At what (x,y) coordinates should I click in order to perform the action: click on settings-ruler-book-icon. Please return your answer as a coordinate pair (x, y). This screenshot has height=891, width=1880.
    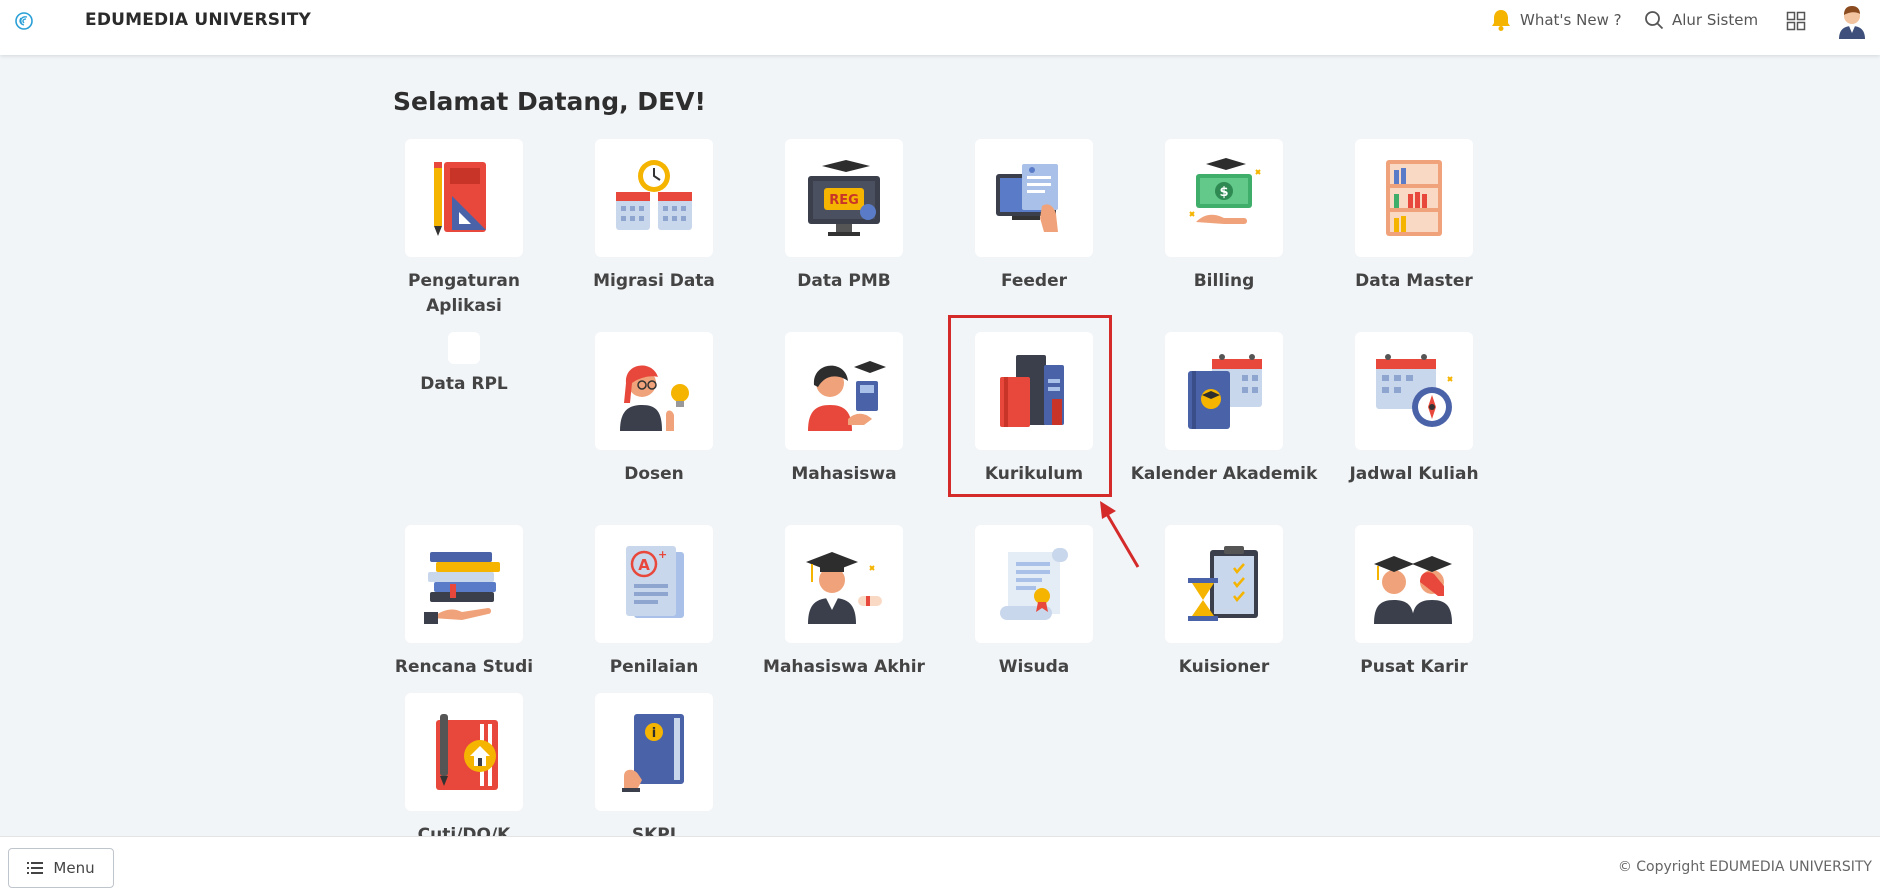
    Looking at the image, I should click on (460, 199).